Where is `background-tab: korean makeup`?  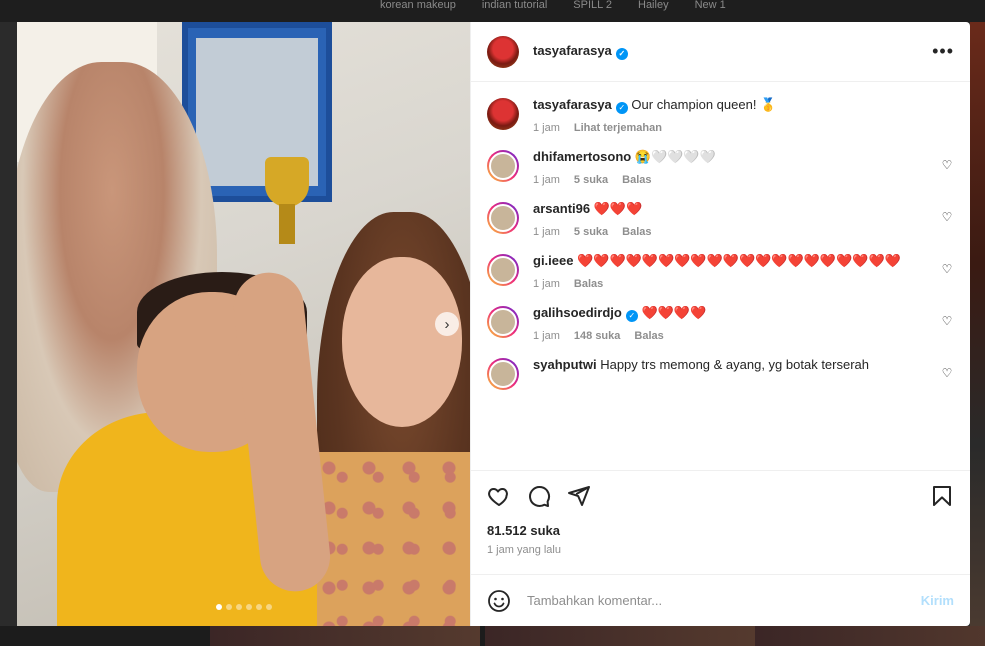
background-tab: korean makeup is located at coordinates (418, 5).